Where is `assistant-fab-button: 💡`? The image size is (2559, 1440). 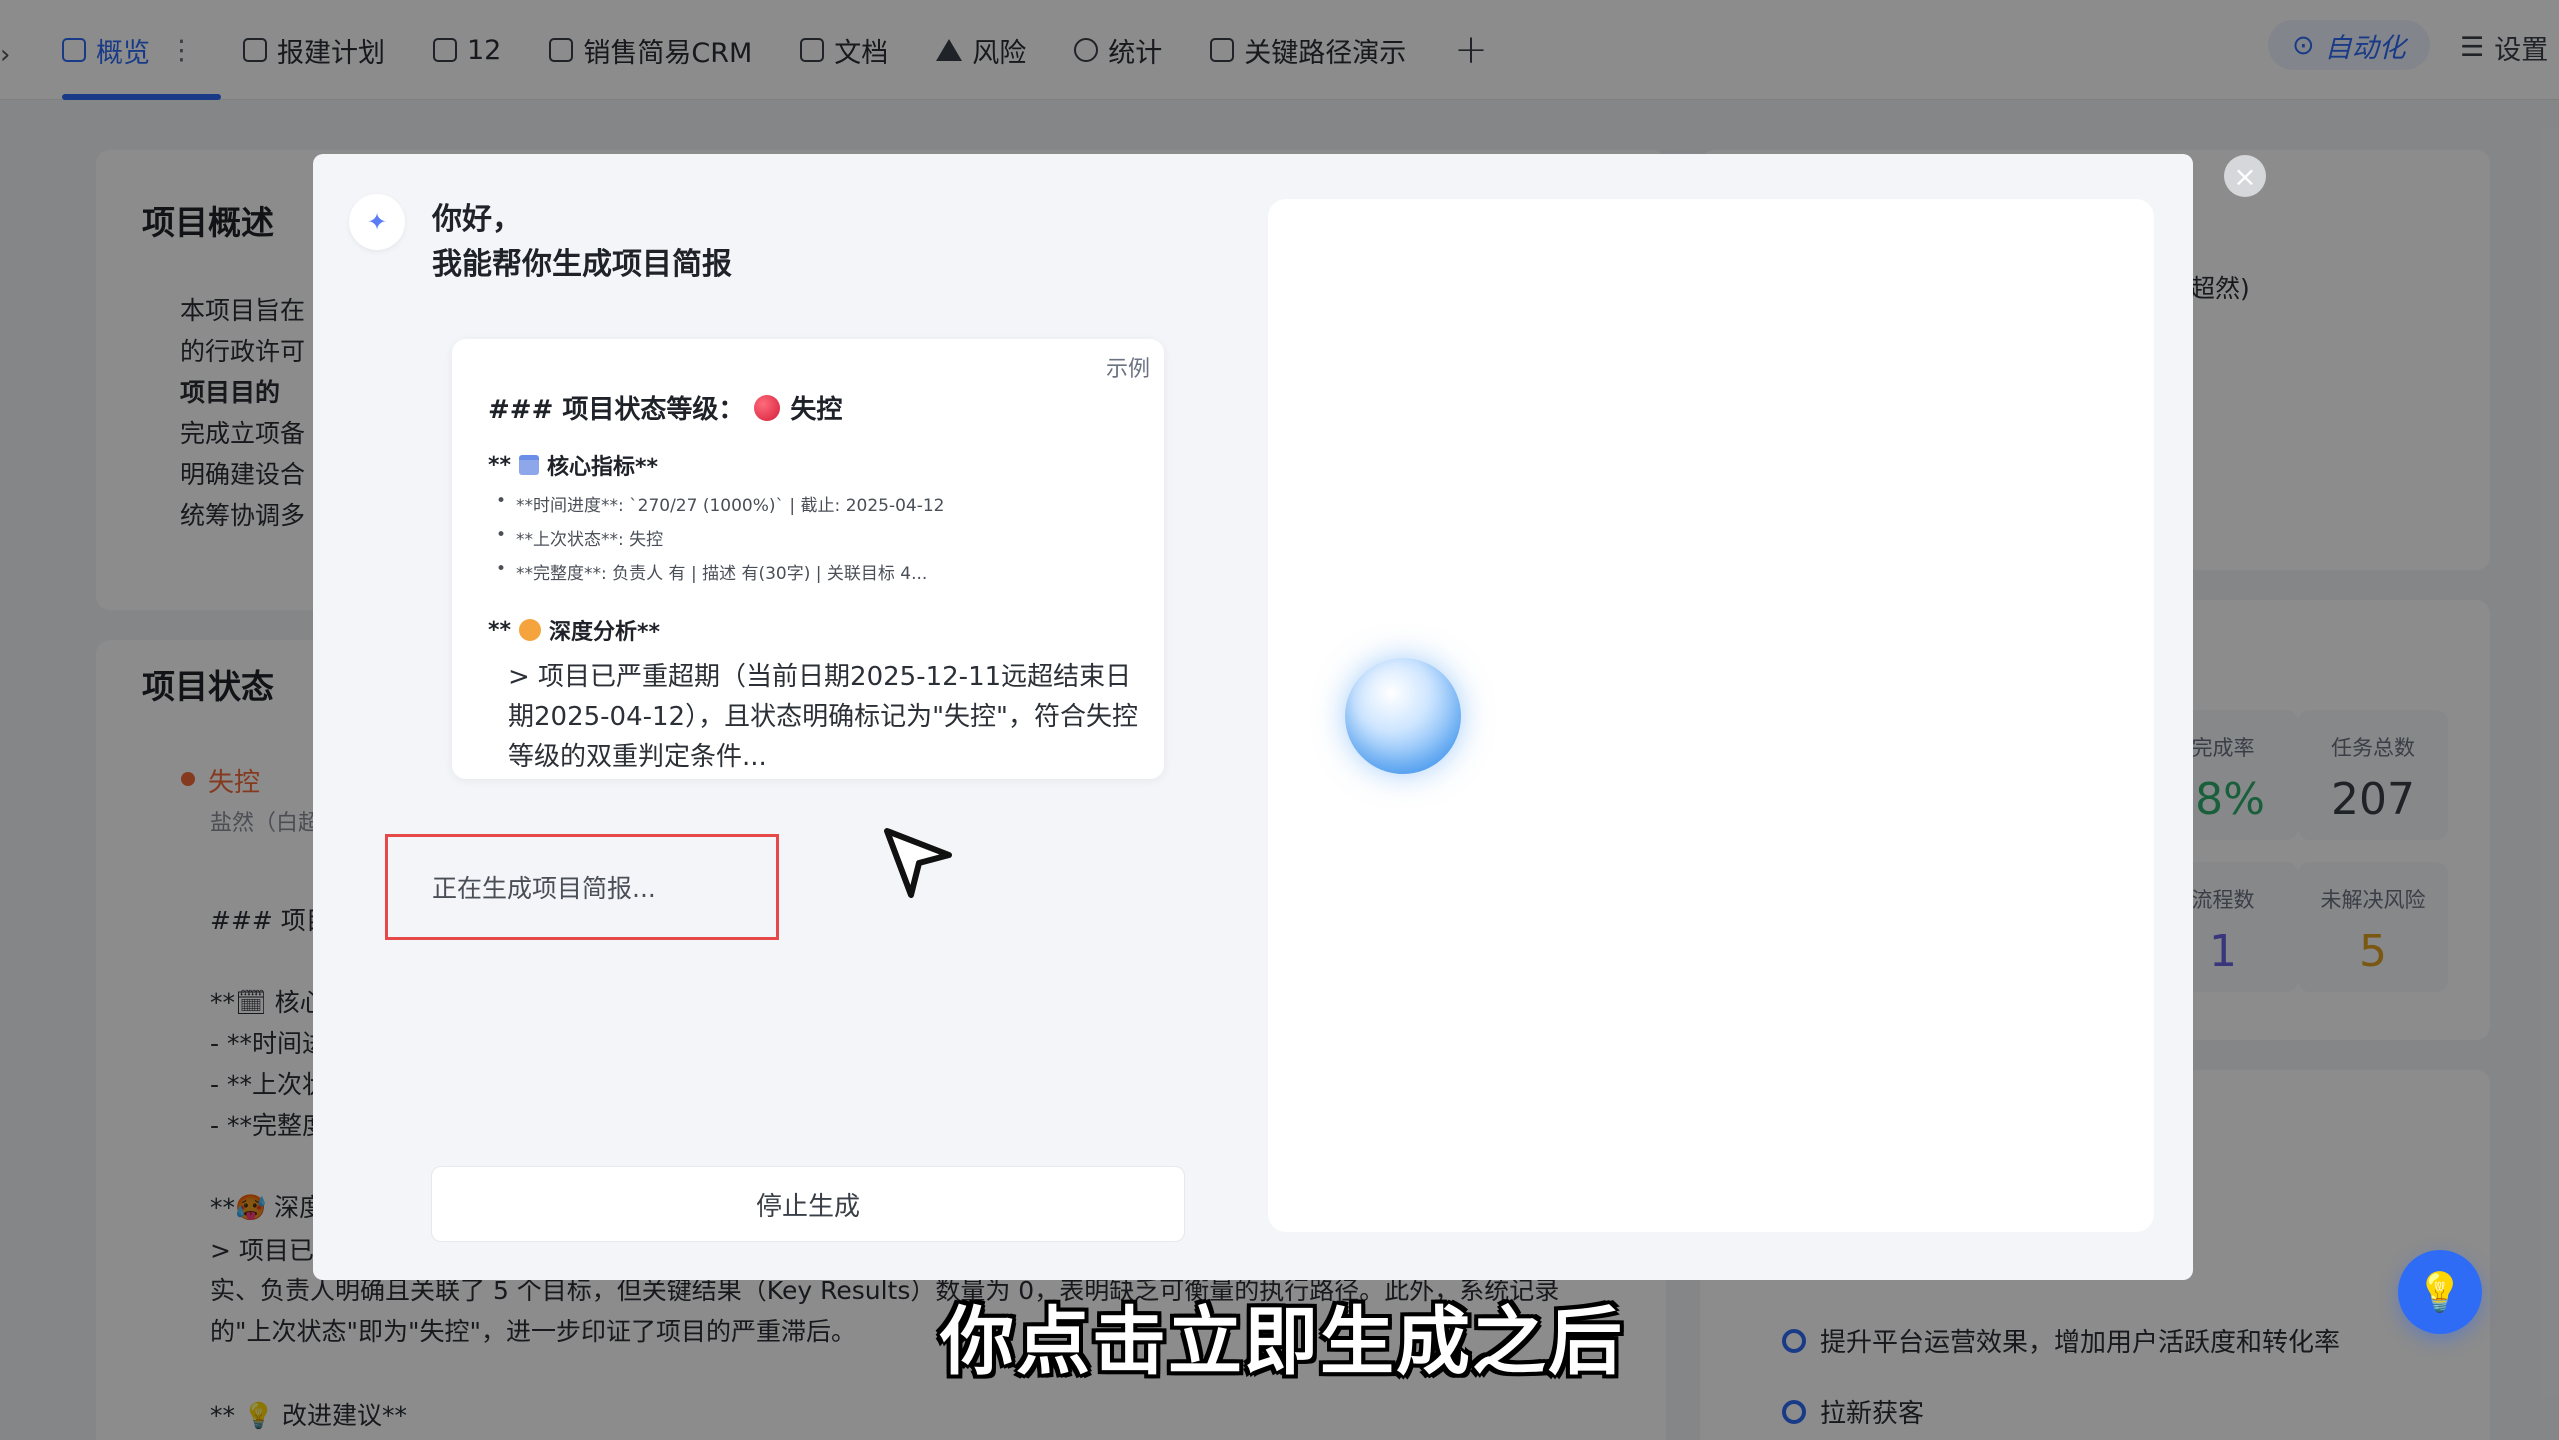
assistant-fab-button: 💡 is located at coordinates (2440, 1292).